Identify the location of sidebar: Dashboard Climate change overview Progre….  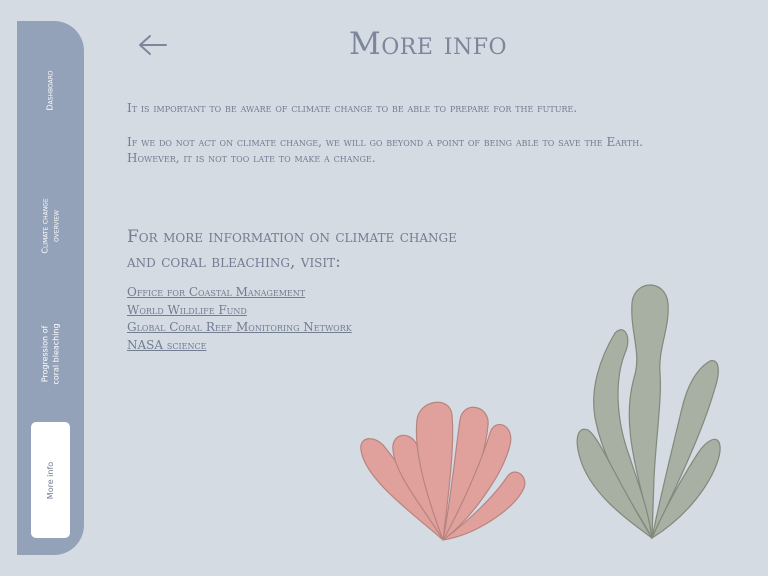
(50, 288).